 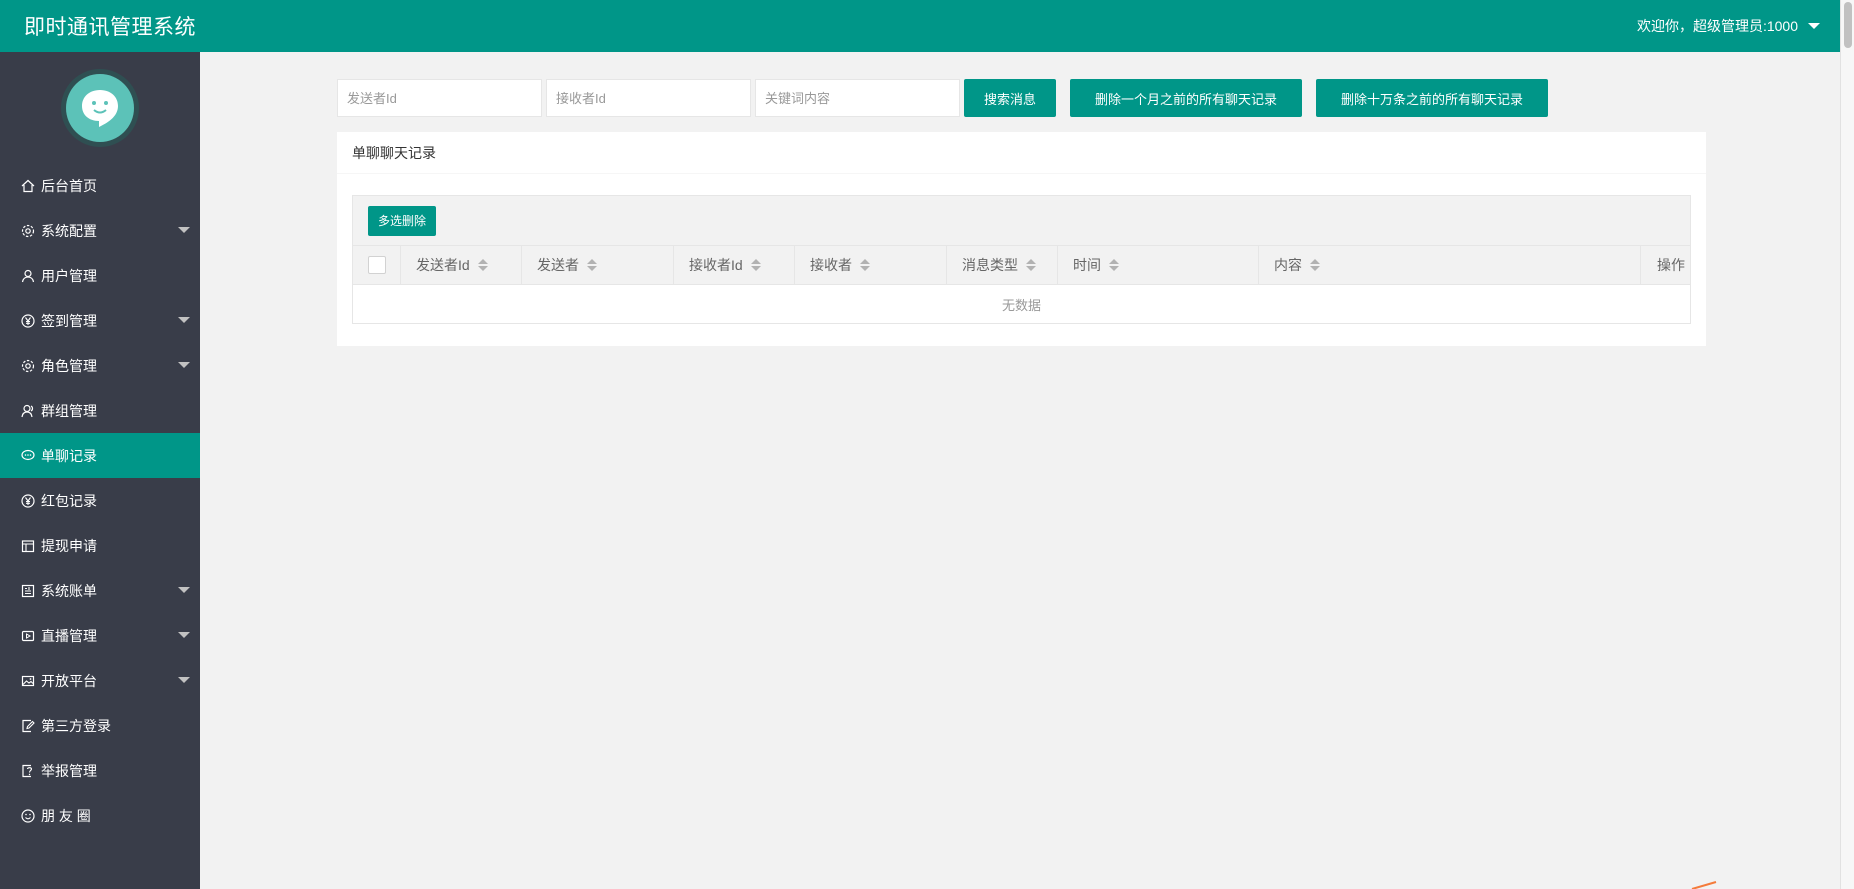 I want to click on column-receiver-id: 接收者Id, so click(x=734, y=265).